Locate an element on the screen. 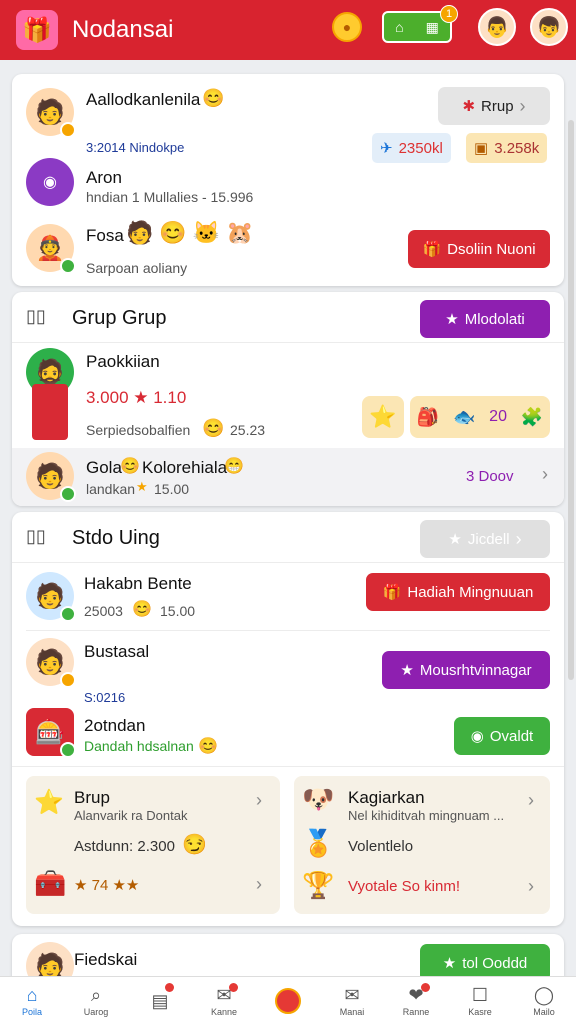  purple-button-label: Mousrhtvinnagar is located at coordinates (475, 670).